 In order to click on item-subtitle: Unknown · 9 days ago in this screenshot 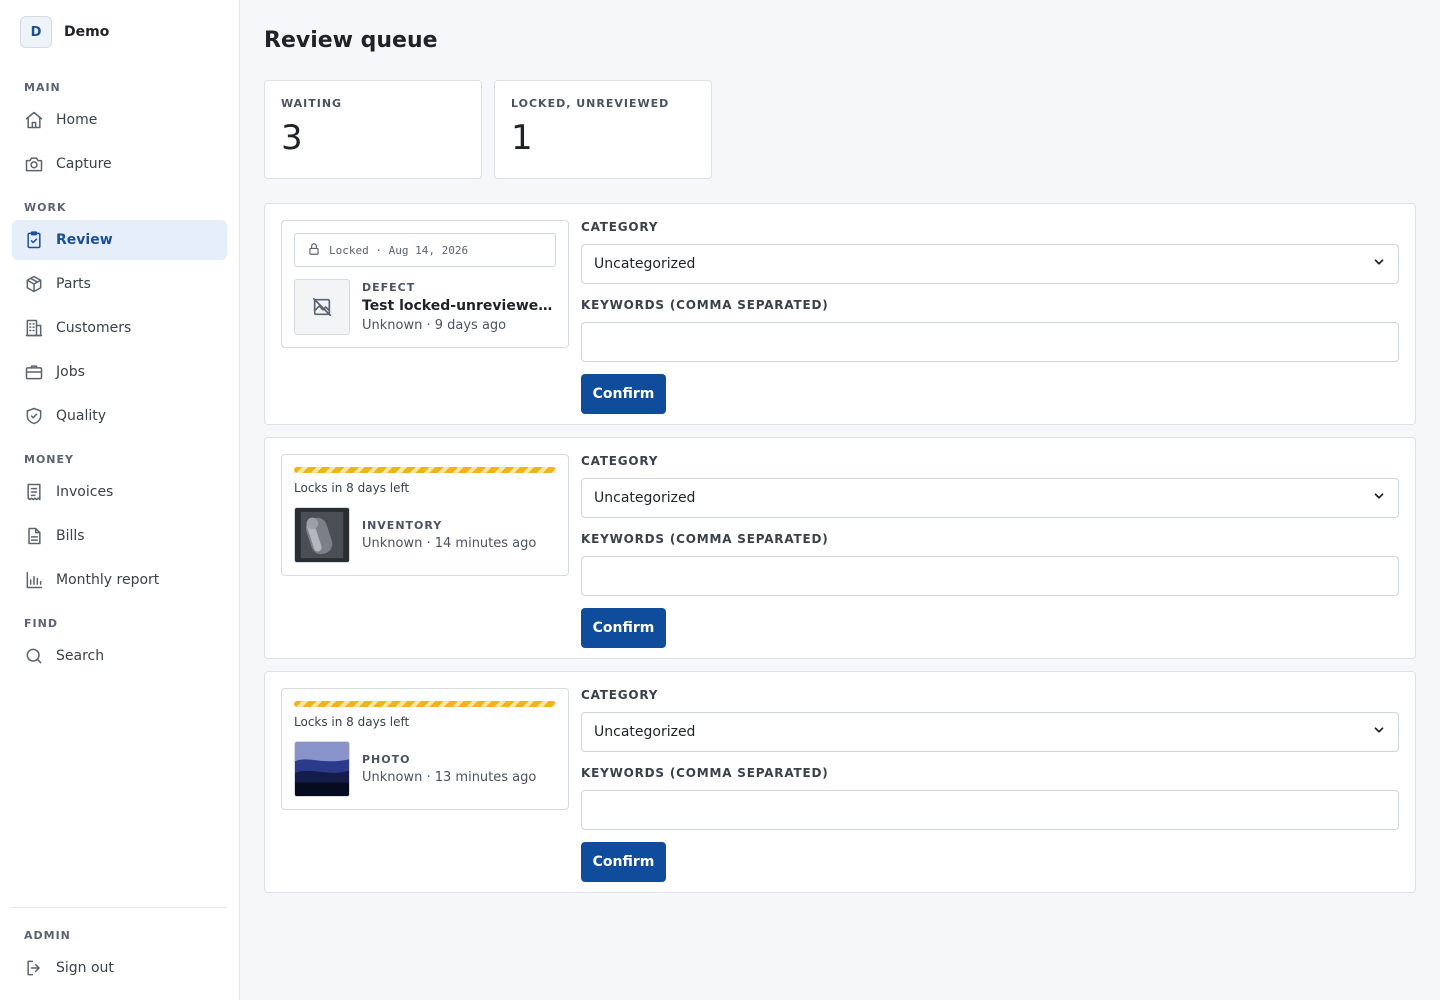, I will do `click(434, 325)`.